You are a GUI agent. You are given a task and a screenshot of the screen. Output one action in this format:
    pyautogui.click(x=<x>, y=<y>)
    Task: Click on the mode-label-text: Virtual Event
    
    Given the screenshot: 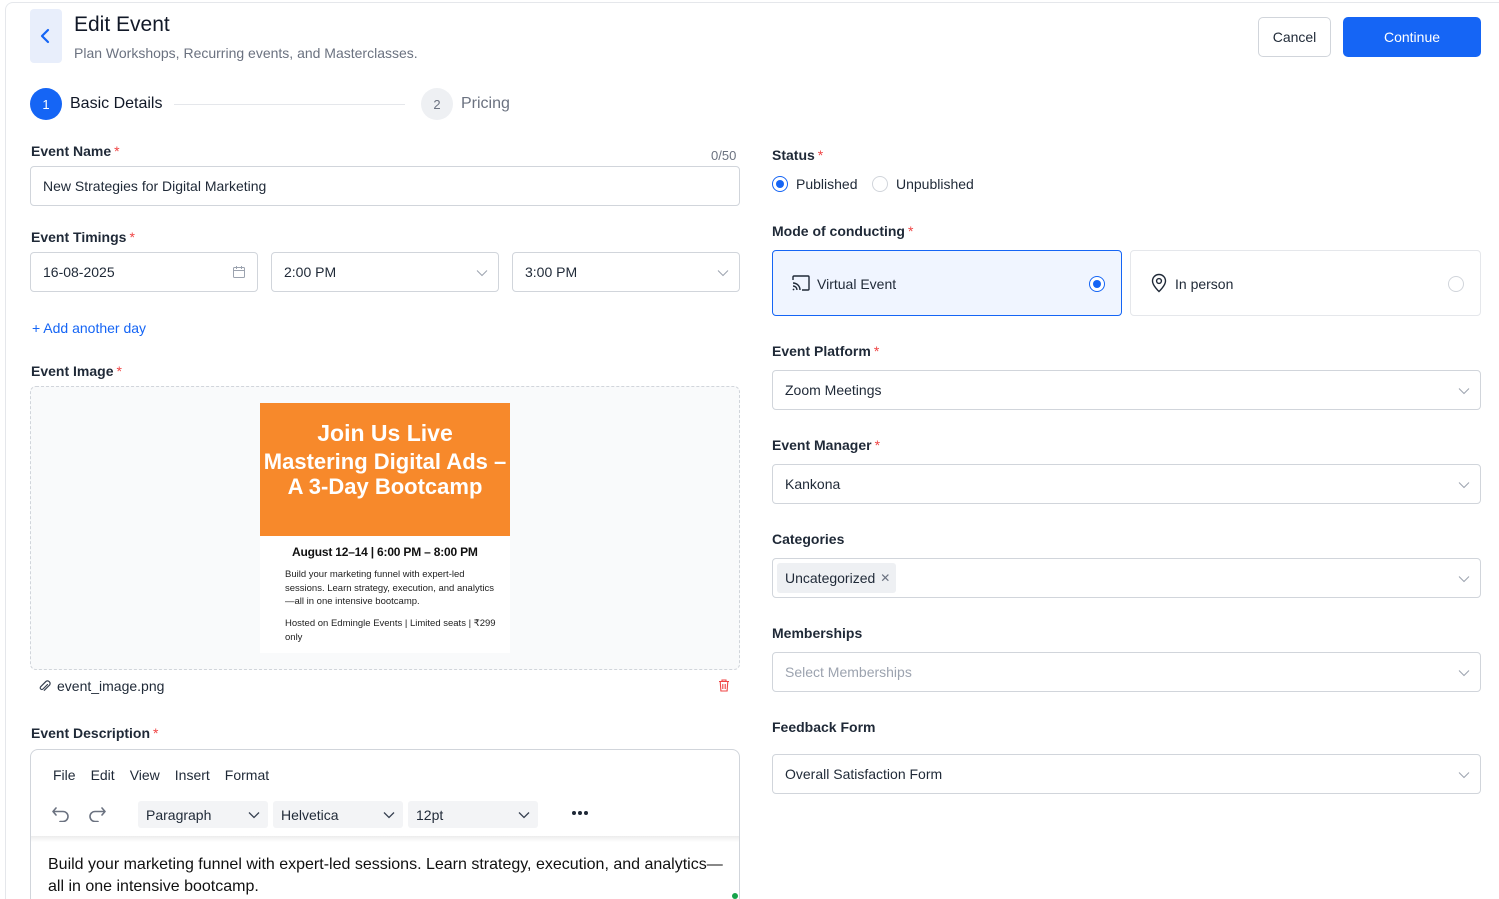 What is the action you would take?
    pyautogui.click(x=857, y=284)
    